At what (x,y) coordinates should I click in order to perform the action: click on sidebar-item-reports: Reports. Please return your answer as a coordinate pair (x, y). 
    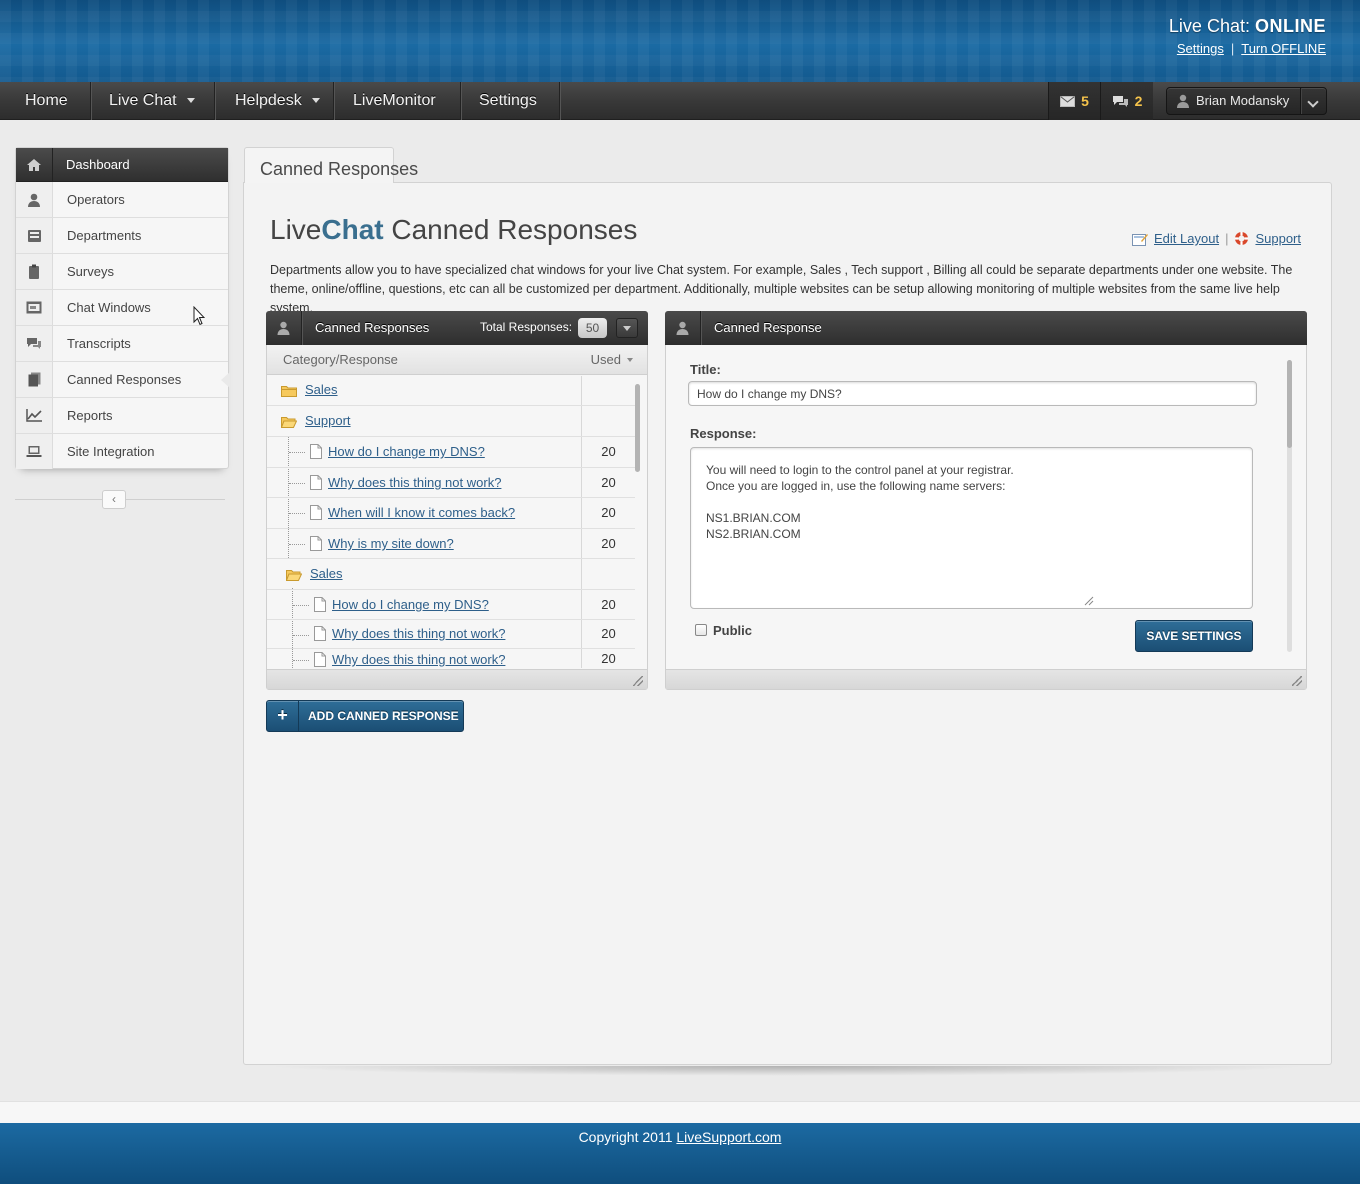
    Looking at the image, I should click on (122, 416).